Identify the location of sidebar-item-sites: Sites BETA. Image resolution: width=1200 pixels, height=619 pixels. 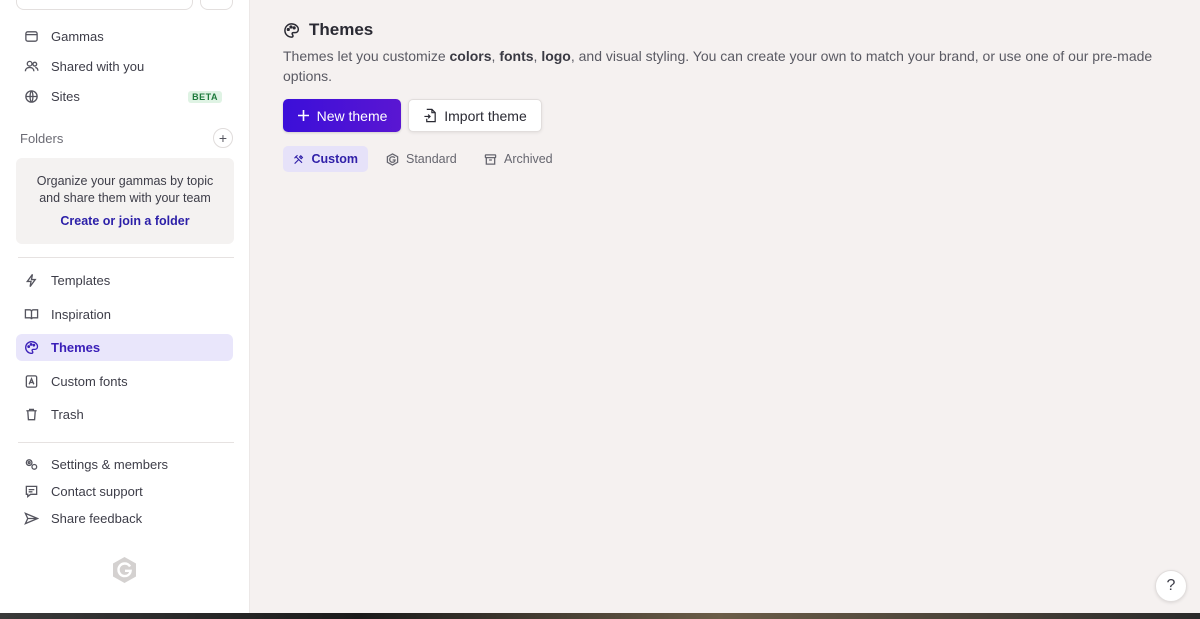
(124, 96).